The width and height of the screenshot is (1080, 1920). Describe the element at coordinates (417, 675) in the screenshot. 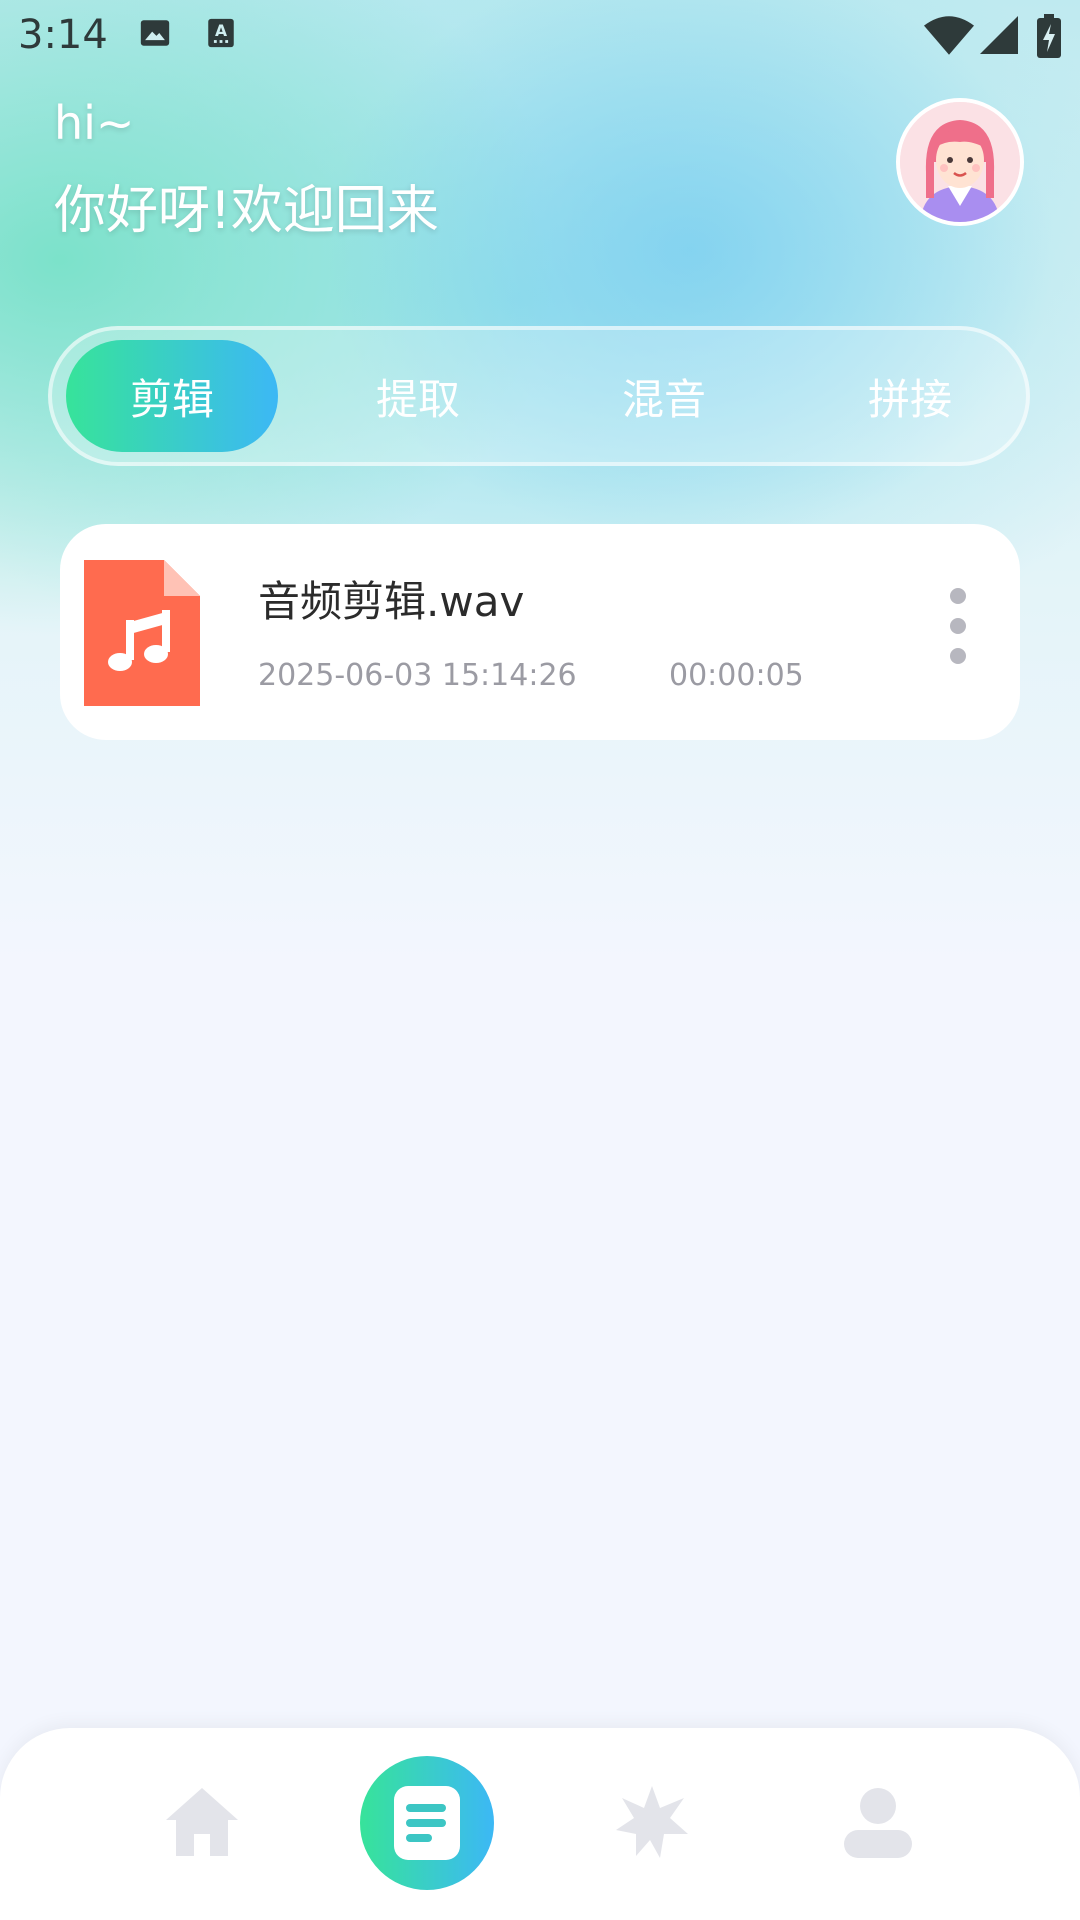

I see `file-date: 2025-06-03 15:14:26` at that location.